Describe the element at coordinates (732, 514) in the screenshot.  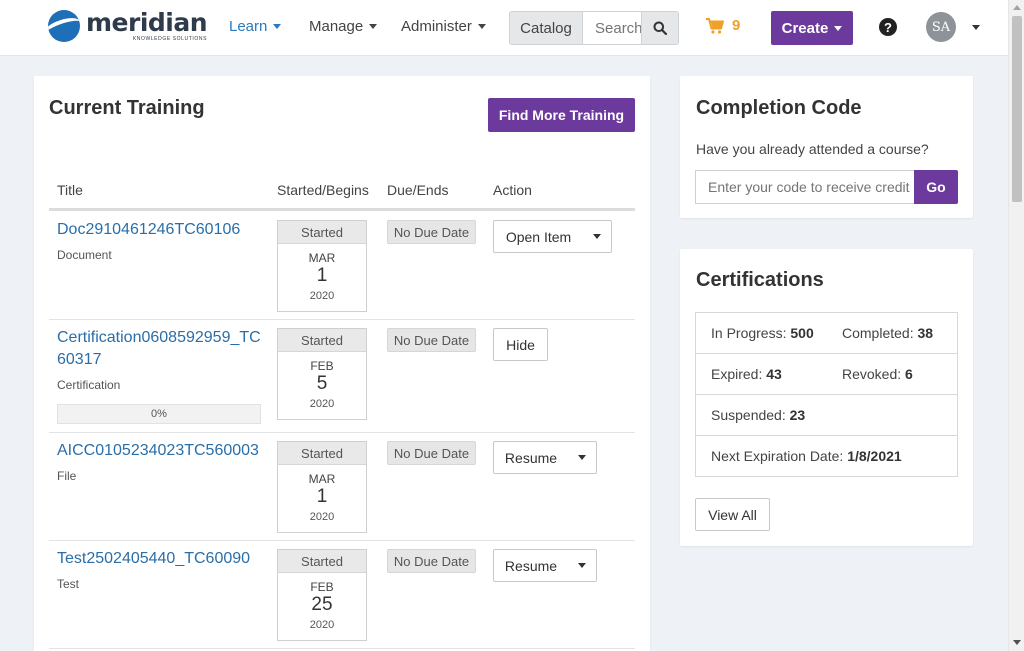
I see `view-all-certifications-button: View All` at that location.